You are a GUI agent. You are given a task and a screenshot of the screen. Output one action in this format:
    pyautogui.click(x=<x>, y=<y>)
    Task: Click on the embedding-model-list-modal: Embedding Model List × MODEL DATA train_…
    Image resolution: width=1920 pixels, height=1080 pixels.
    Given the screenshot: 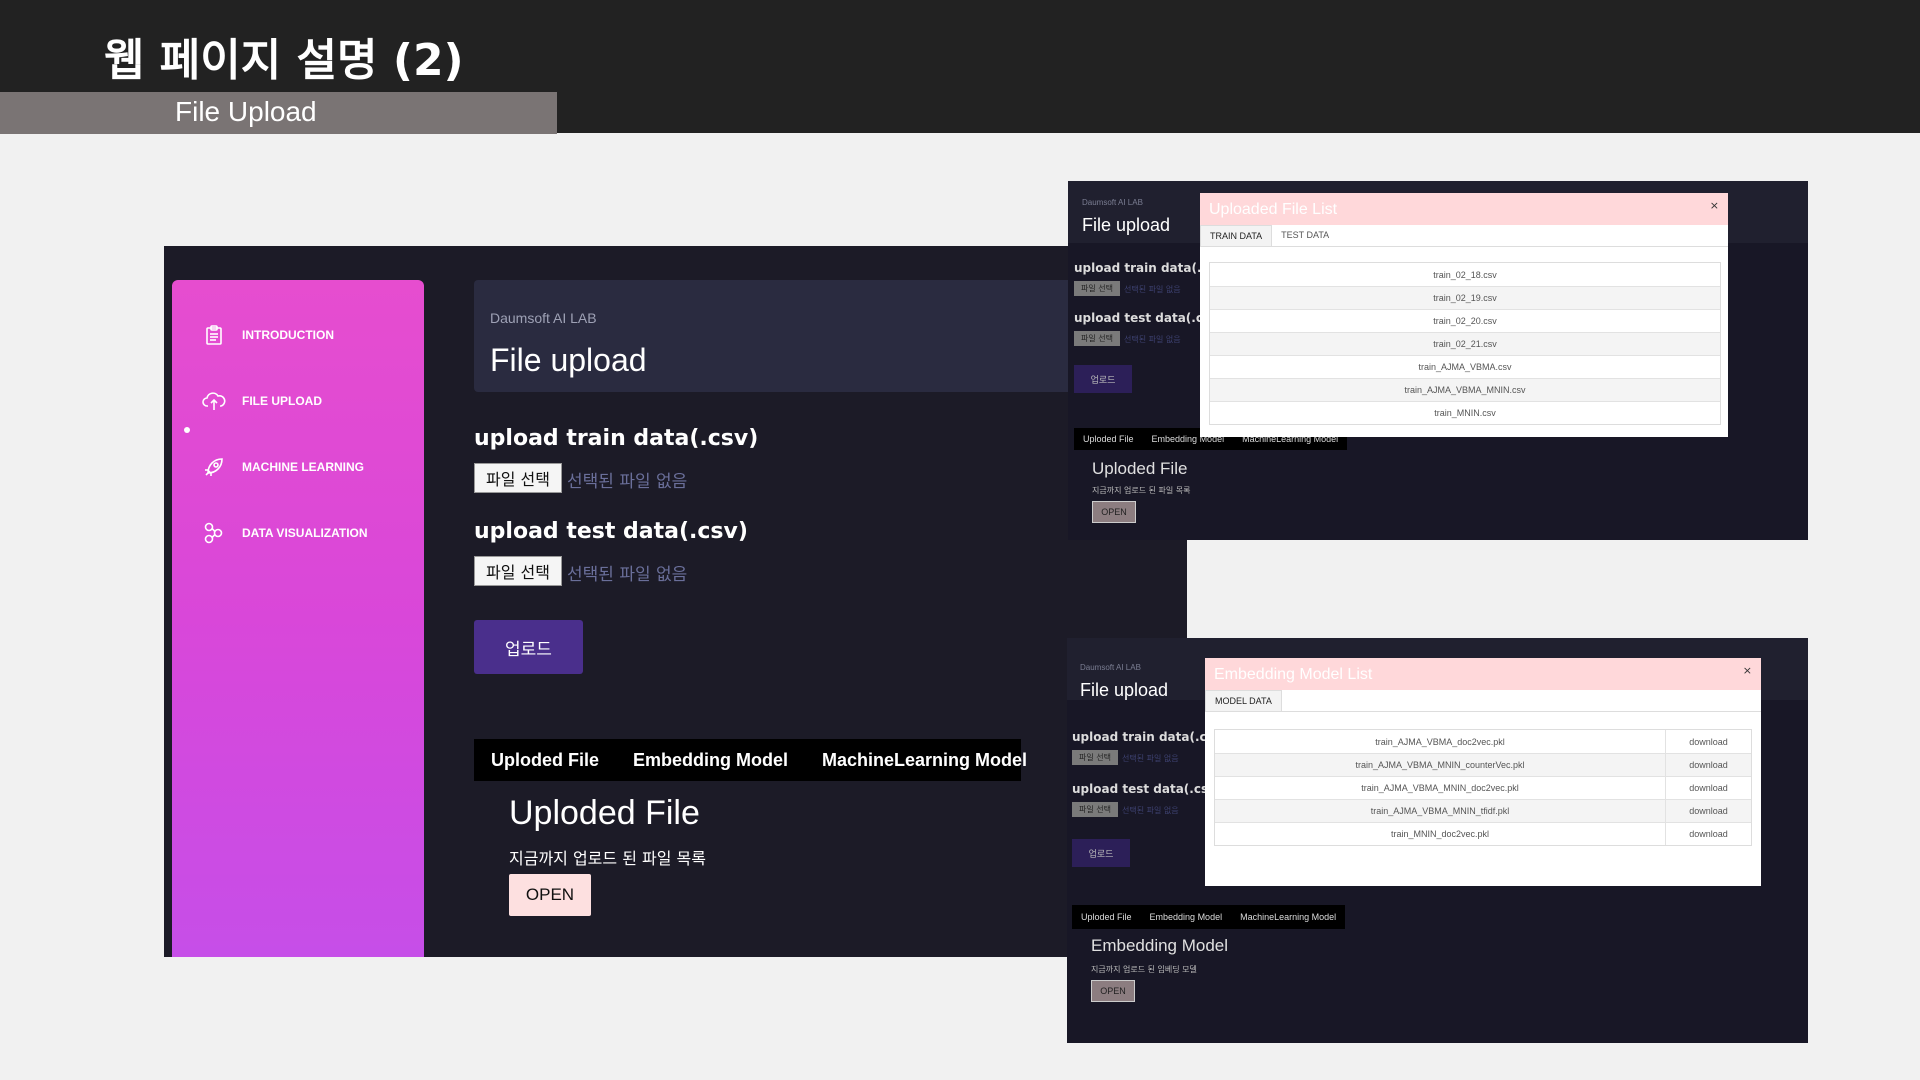 What is the action you would take?
    pyautogui.click(x=1483, y=772)
    